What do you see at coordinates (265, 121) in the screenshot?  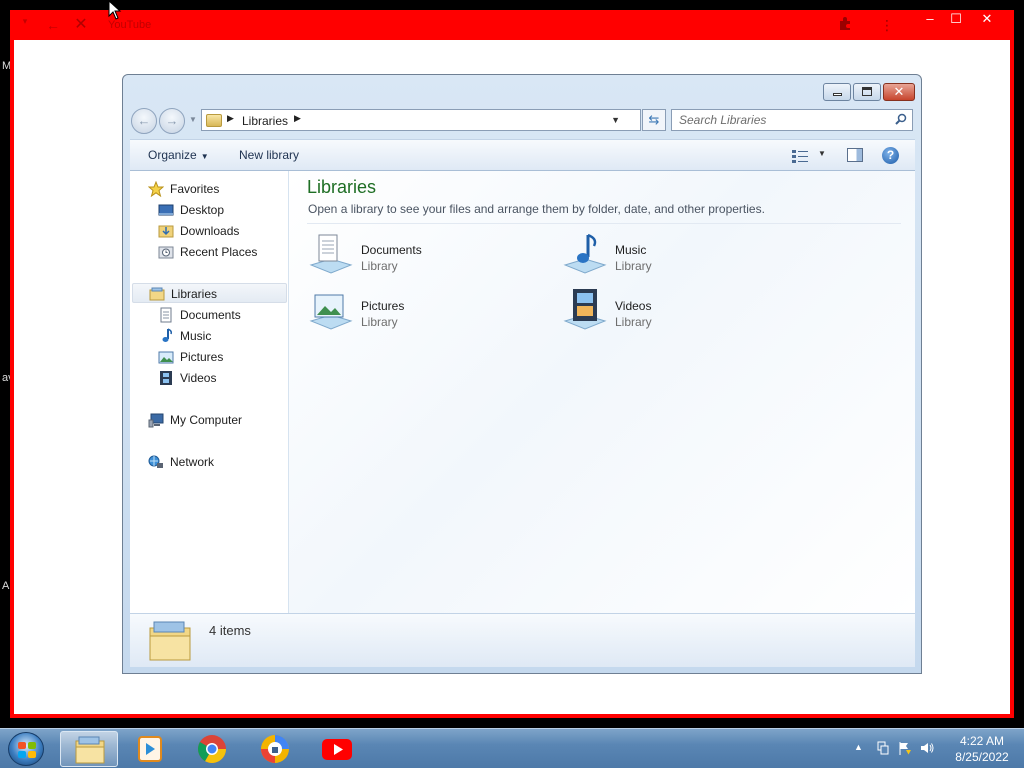 I see `breadcrumb-libraries: Libraries` at bounding box center [265, 121].